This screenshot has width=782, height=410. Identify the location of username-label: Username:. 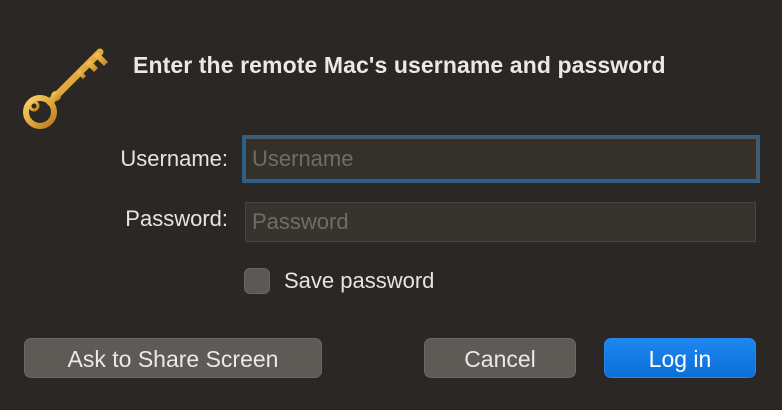
(174, 158).